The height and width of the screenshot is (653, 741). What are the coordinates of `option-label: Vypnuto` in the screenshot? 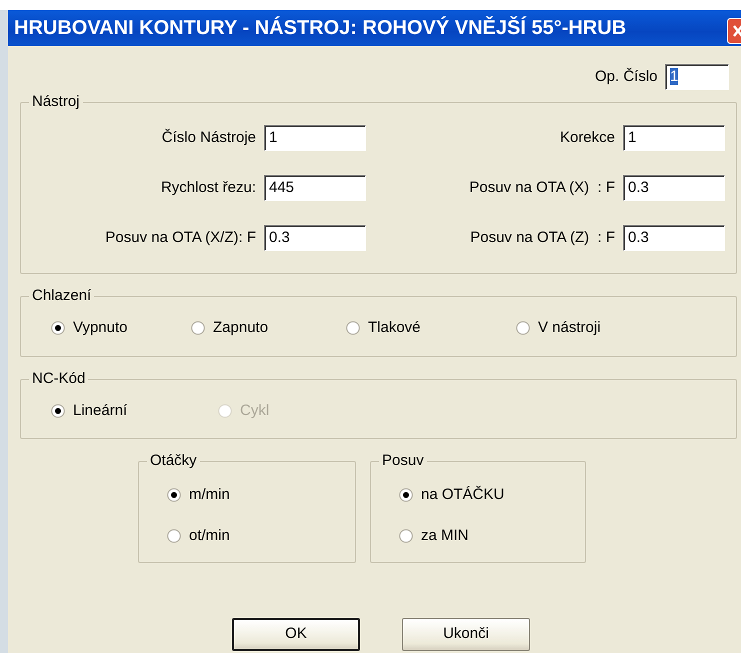 It's located at (100, 328).